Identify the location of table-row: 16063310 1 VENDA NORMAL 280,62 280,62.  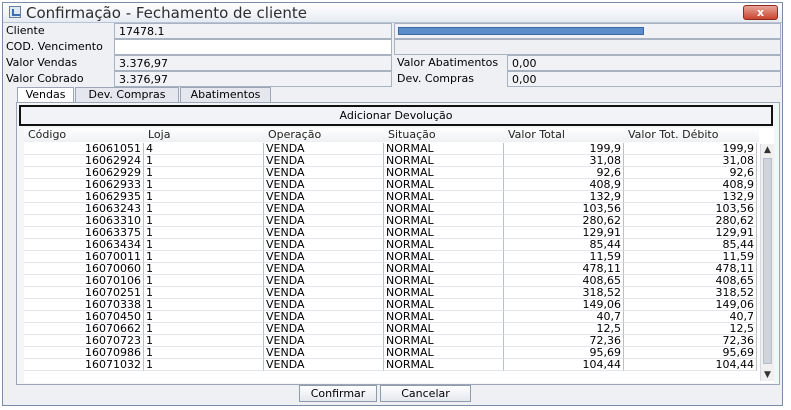
(390, 221).